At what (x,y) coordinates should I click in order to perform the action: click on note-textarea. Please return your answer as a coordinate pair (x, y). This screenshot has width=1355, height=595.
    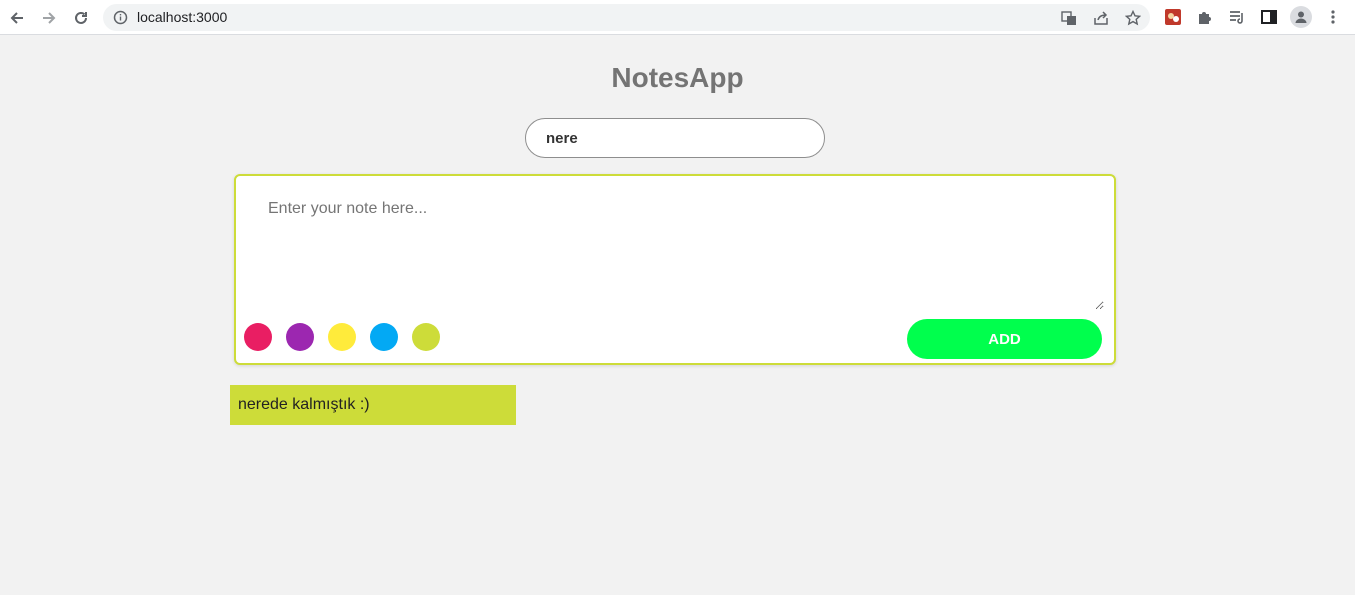
    Looking at the image, I should click on (676, 249).